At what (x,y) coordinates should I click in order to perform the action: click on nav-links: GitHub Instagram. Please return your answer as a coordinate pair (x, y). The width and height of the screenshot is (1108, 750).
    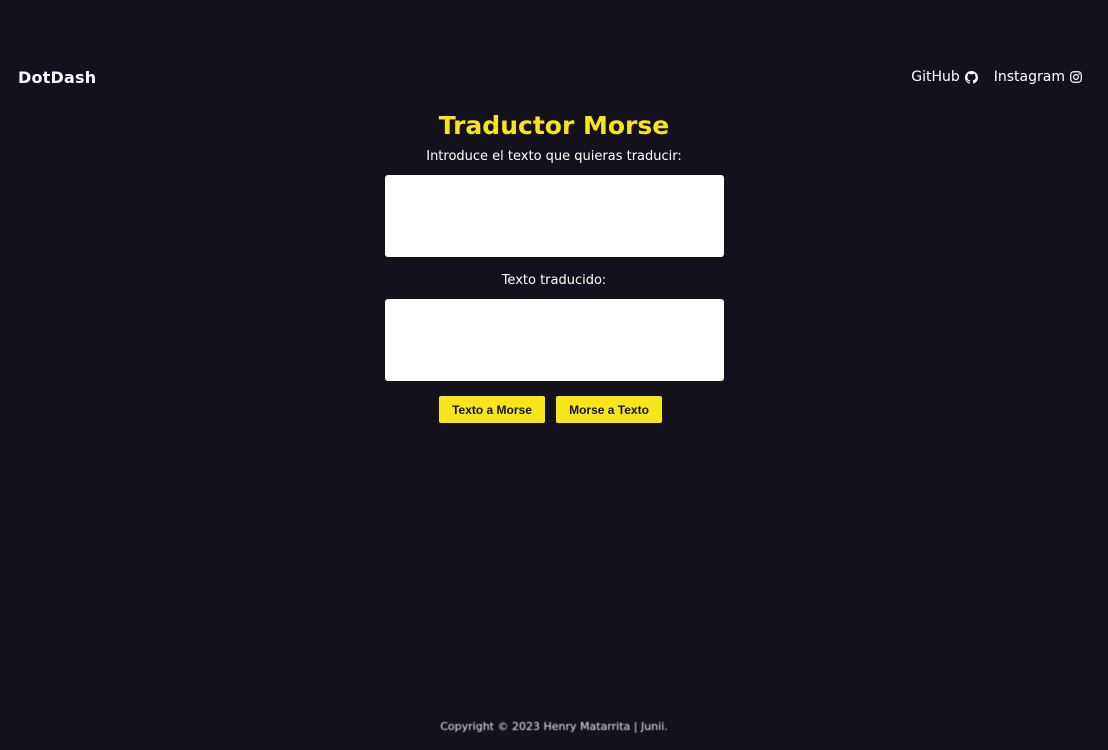
    Looking at the image, I should click on (996, 77).